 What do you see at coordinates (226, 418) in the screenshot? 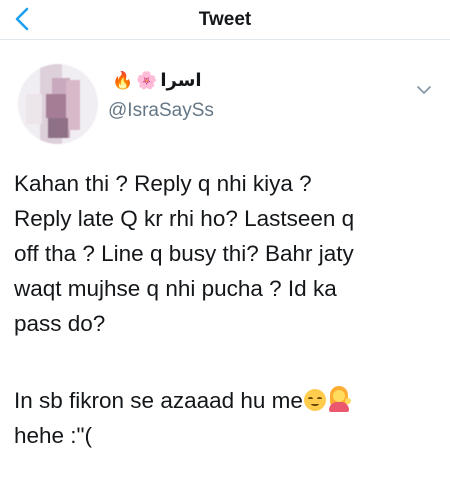
I see `tweet-text-continued: In sb fikron se azaaad hu me hehe :"(` at bounding box center [226, 418].